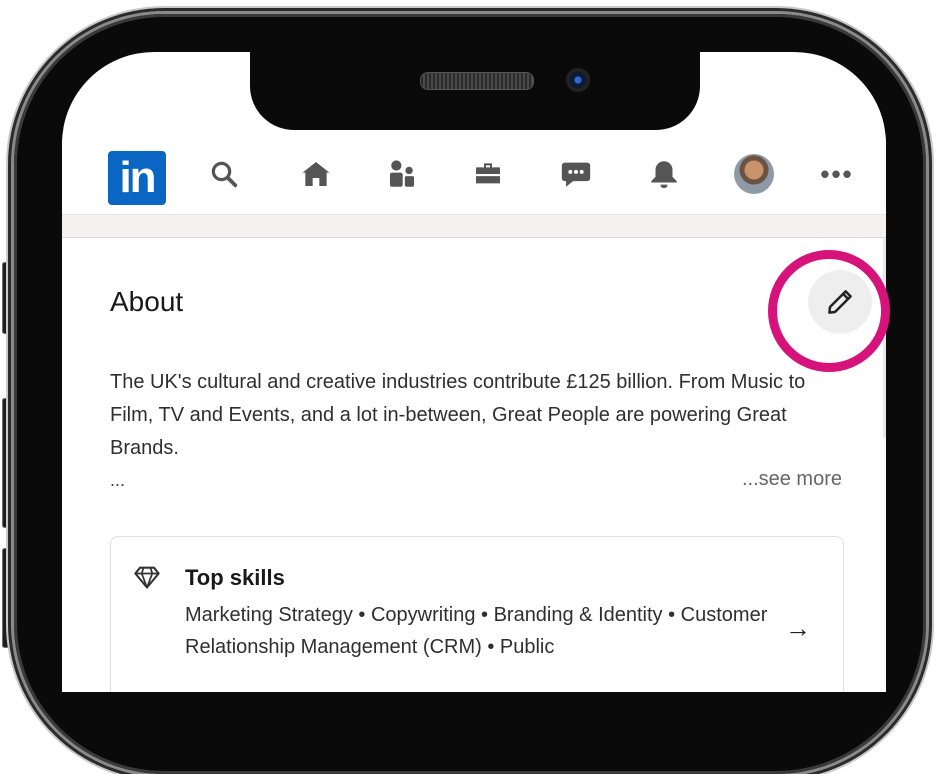 Image resolution: width=940 pixels, height=774 pixels. Describe the element at coordinates (137, 178) in the screenshot. I see `linkedin-logo: in` at that location.